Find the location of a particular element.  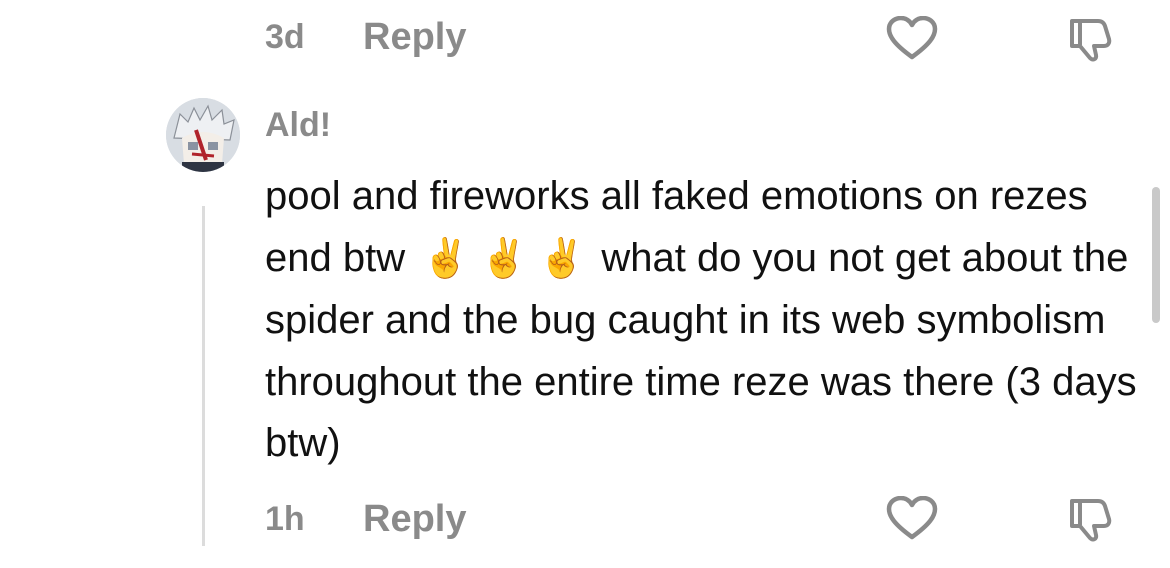

comment-username: Ald! is located at coordinates (298, 125).